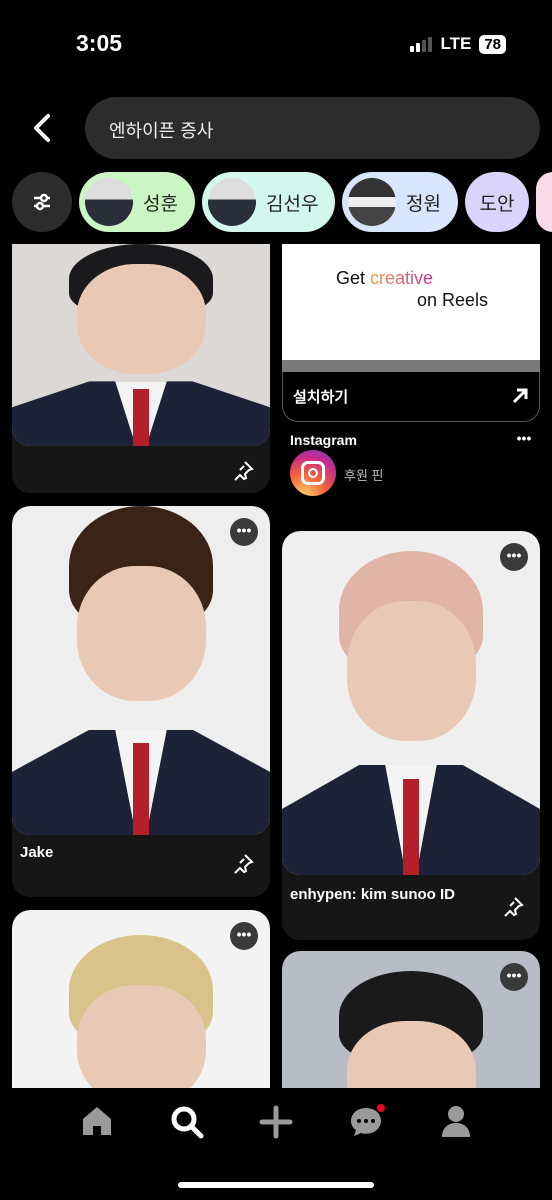 The image size is (552, 1200). I want to click on pin-card, so click(141, 368).